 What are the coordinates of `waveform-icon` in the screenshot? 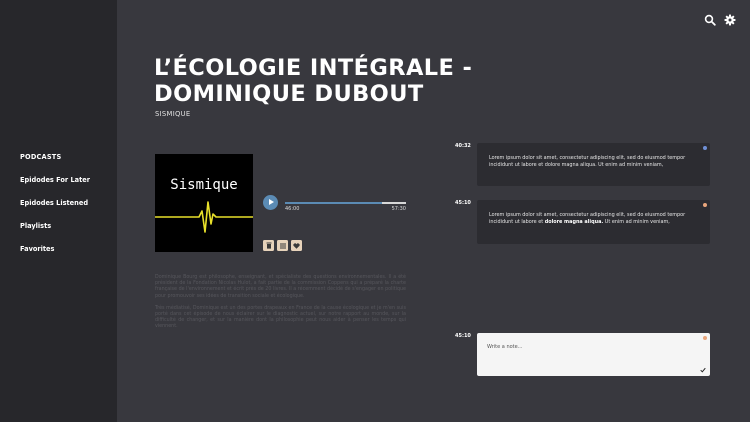 It's located at (204, 217).